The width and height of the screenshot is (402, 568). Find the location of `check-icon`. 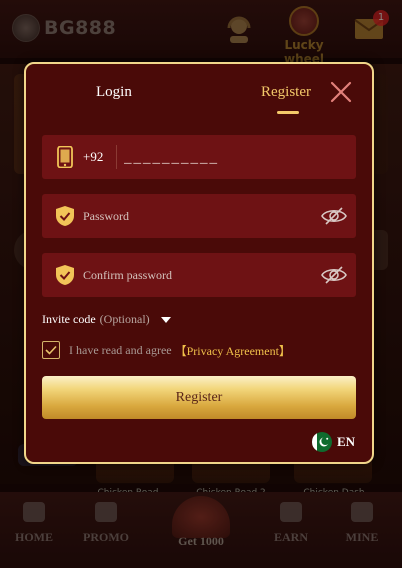

check-icon is located at coordinates (51, 350).